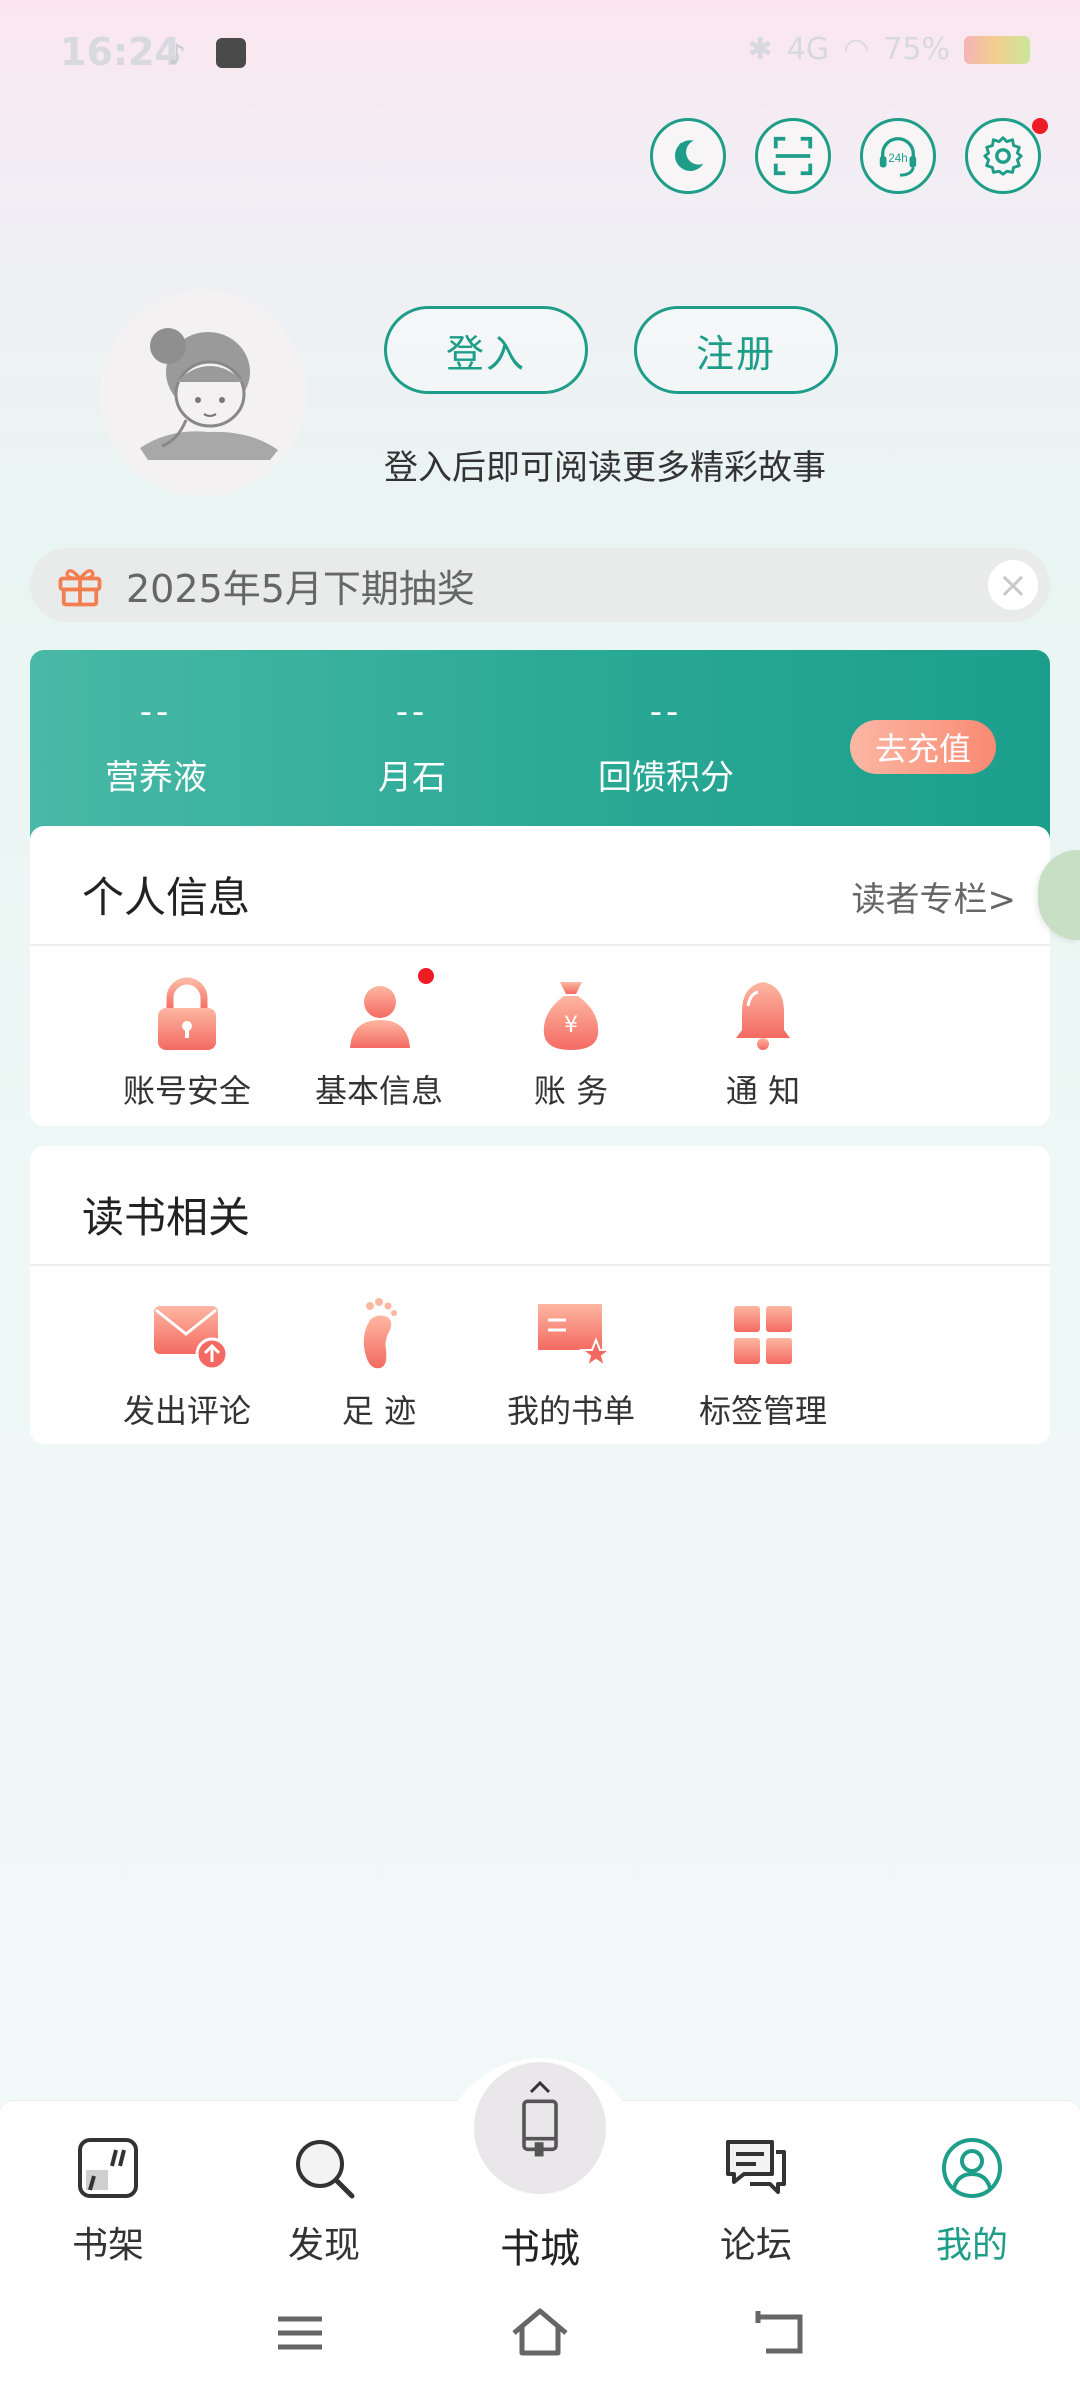 This screenshot has width=1080, height=2400. Describe the element at coordinates (570, 1411) in the screenshot. I see `grid-label: 我的书单` at that location.